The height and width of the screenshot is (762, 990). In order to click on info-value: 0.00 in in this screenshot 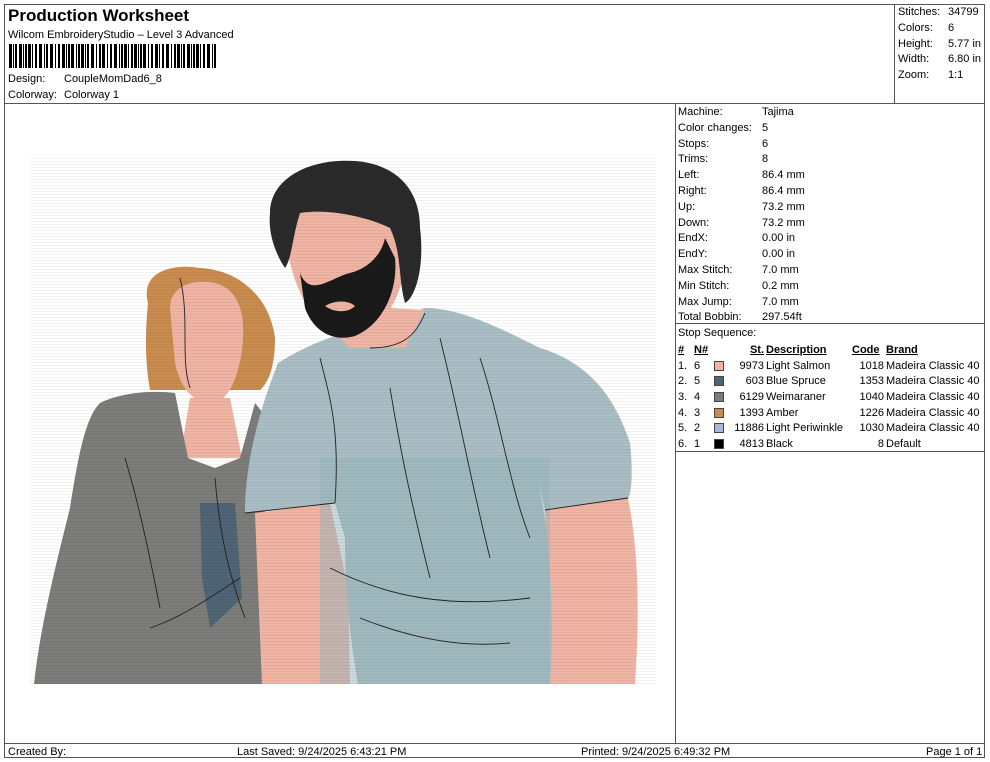, I will do `click(779, 238)`.